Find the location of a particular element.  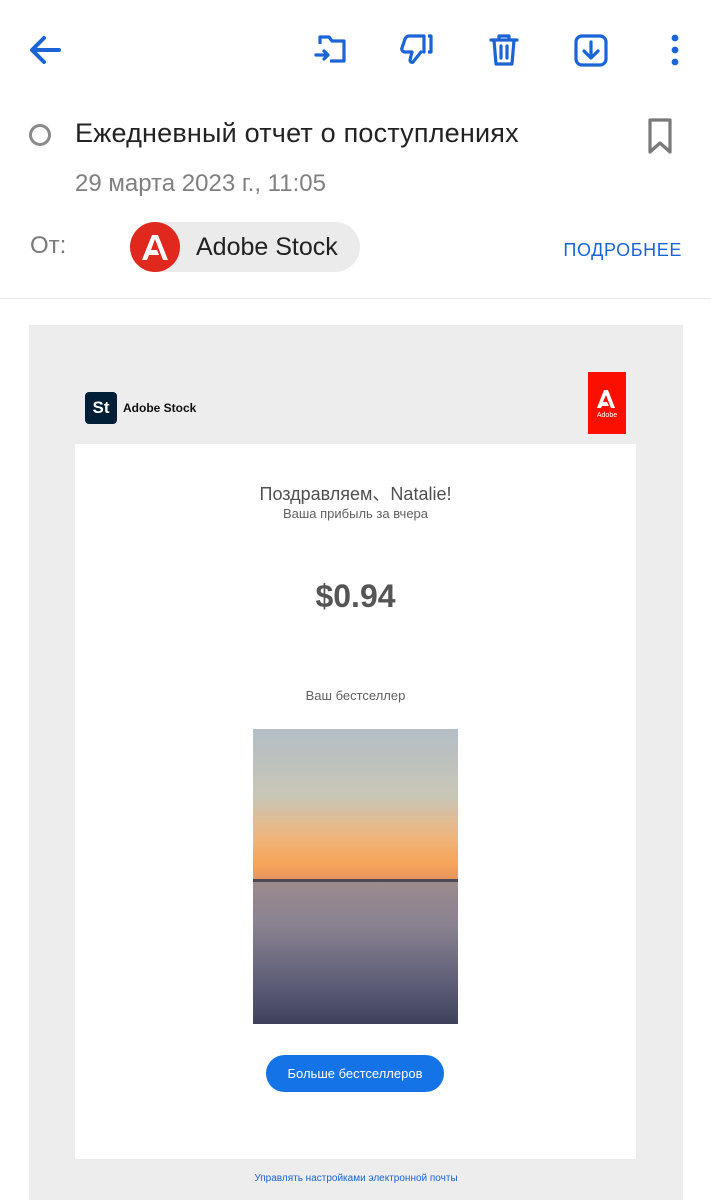

sender-name: Adobe Stock is located at coordinates (267, 246).